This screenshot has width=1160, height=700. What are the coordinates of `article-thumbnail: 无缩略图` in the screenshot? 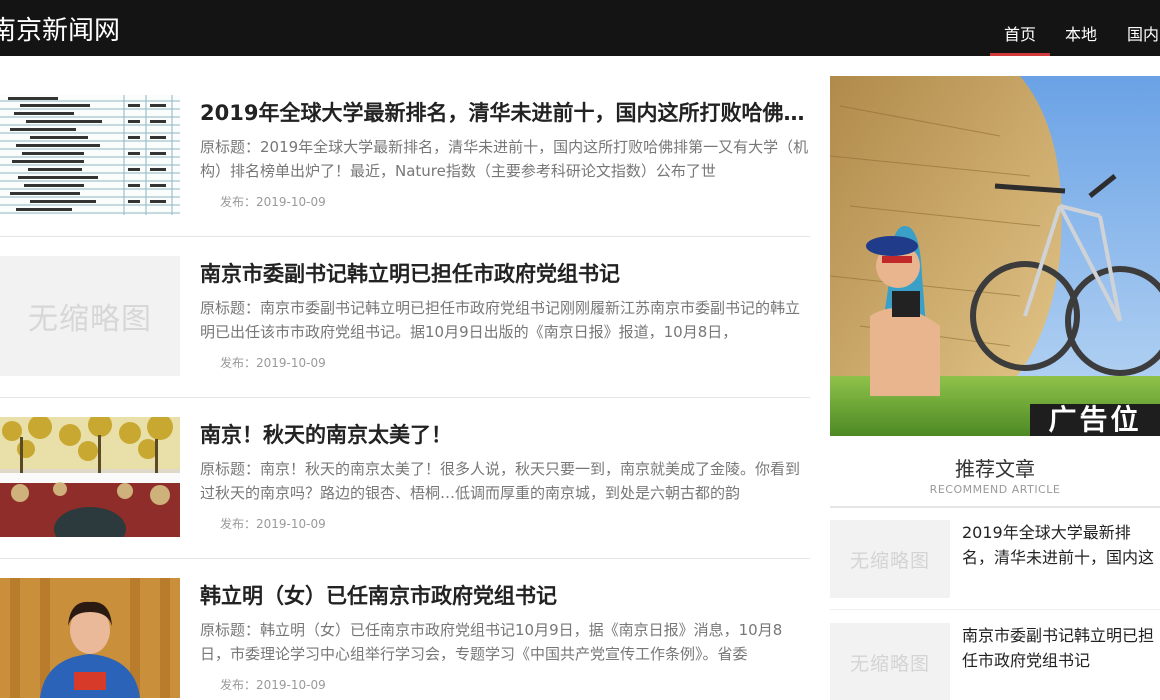 It's located at (90, 316).